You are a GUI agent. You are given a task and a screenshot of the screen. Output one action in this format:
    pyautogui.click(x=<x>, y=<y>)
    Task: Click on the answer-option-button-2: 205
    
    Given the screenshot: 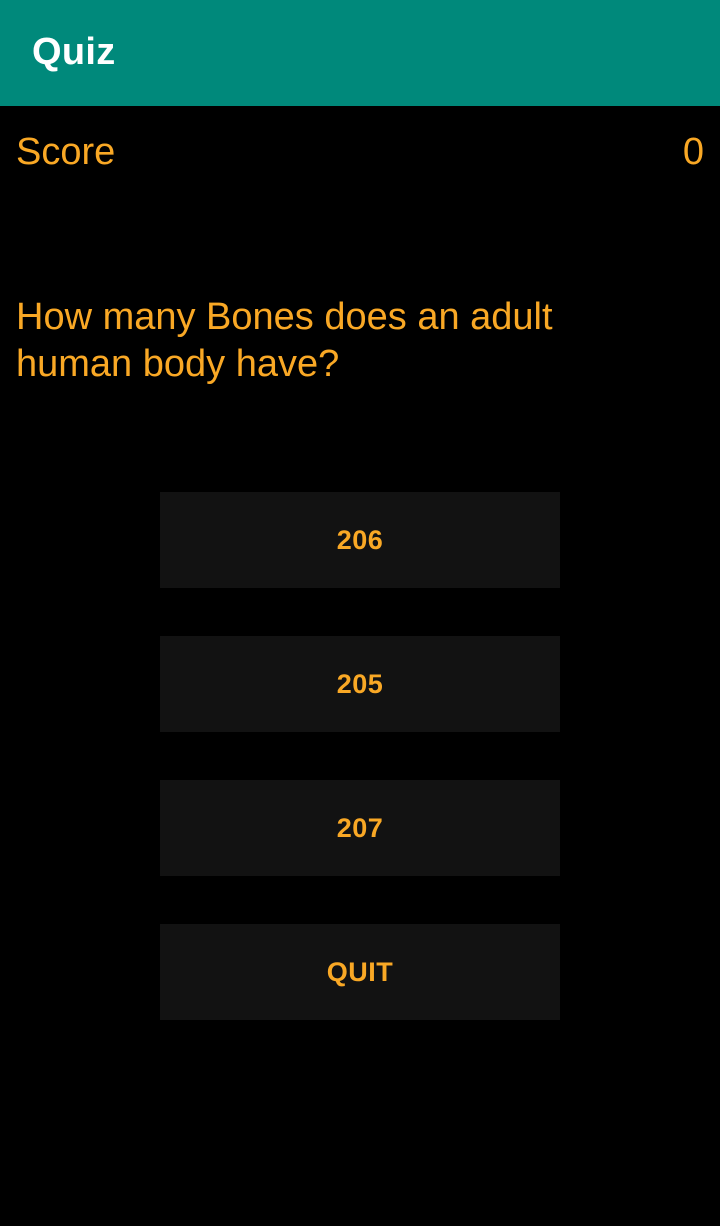 What is the action you would take?
    pyautogui.click(x=360, y=684)
    